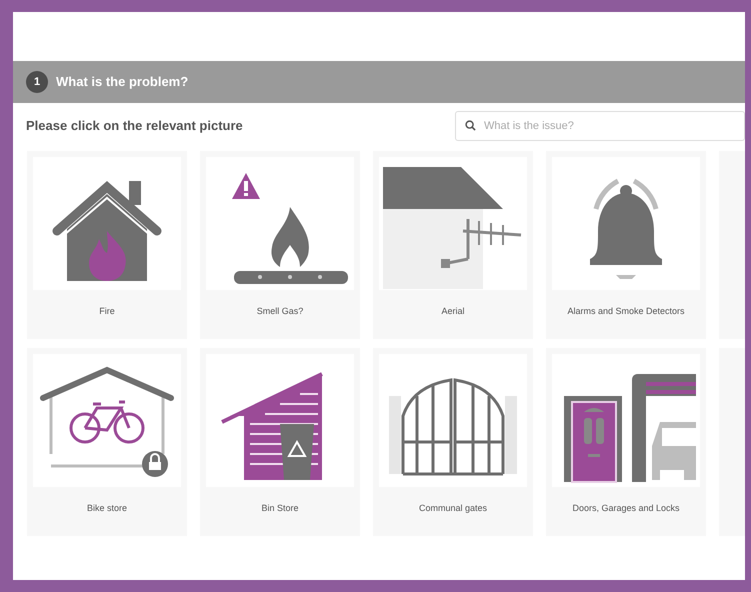 This screenshot has height=592, width=751. What do you see at coordinates (280, 508) in the screenshot?
I see `card-label: Bin Store` at bounding box center [280, 508].